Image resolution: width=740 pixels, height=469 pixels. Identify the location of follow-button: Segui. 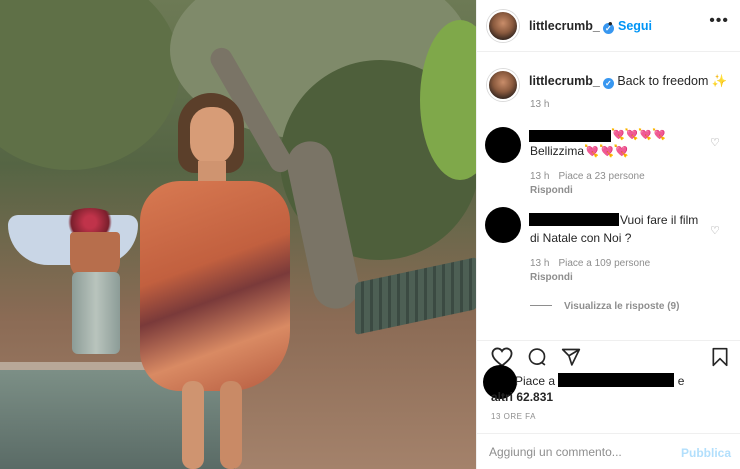
(635, 26).